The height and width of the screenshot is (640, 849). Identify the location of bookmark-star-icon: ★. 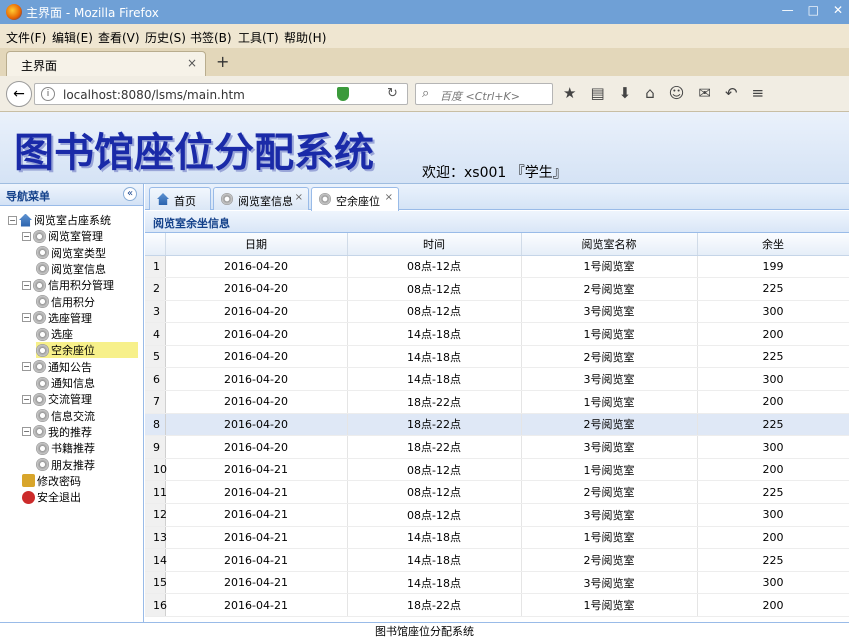
(569, 93).